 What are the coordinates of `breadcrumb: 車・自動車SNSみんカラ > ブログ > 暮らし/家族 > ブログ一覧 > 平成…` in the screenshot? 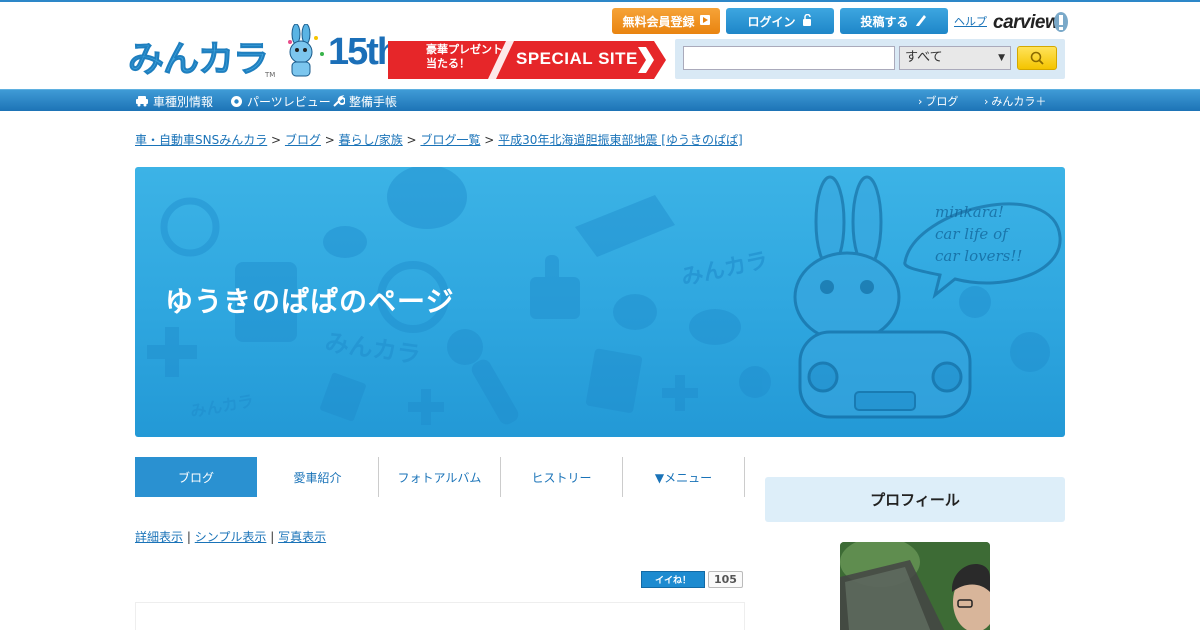 It's located at (439, 139).